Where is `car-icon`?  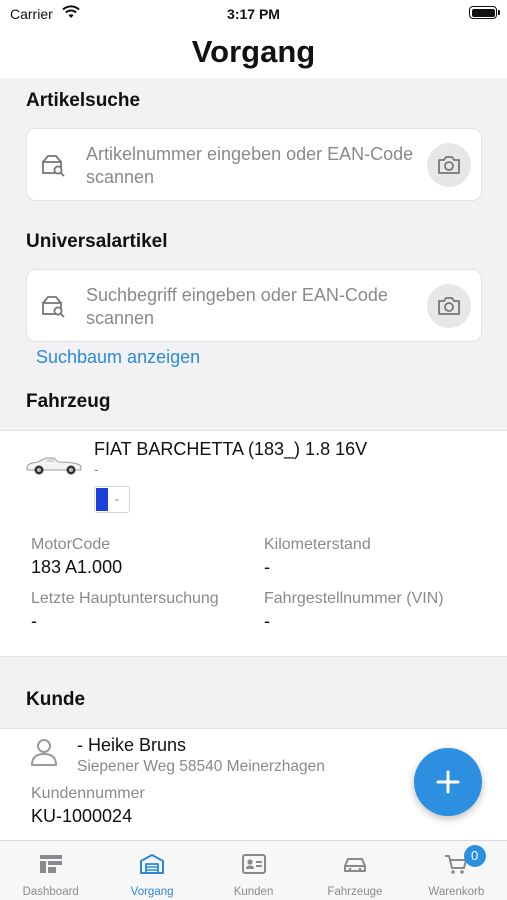
car-icon is located at coordinates (354, 865).